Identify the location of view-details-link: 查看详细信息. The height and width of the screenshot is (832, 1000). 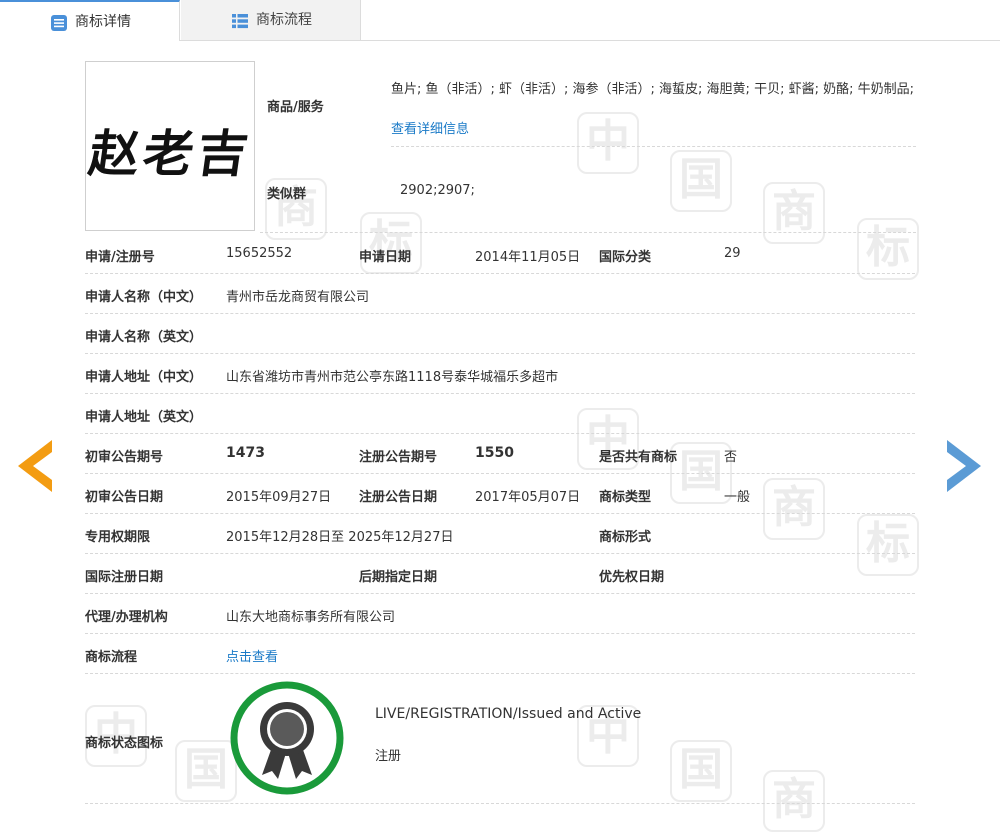
(430, 129).